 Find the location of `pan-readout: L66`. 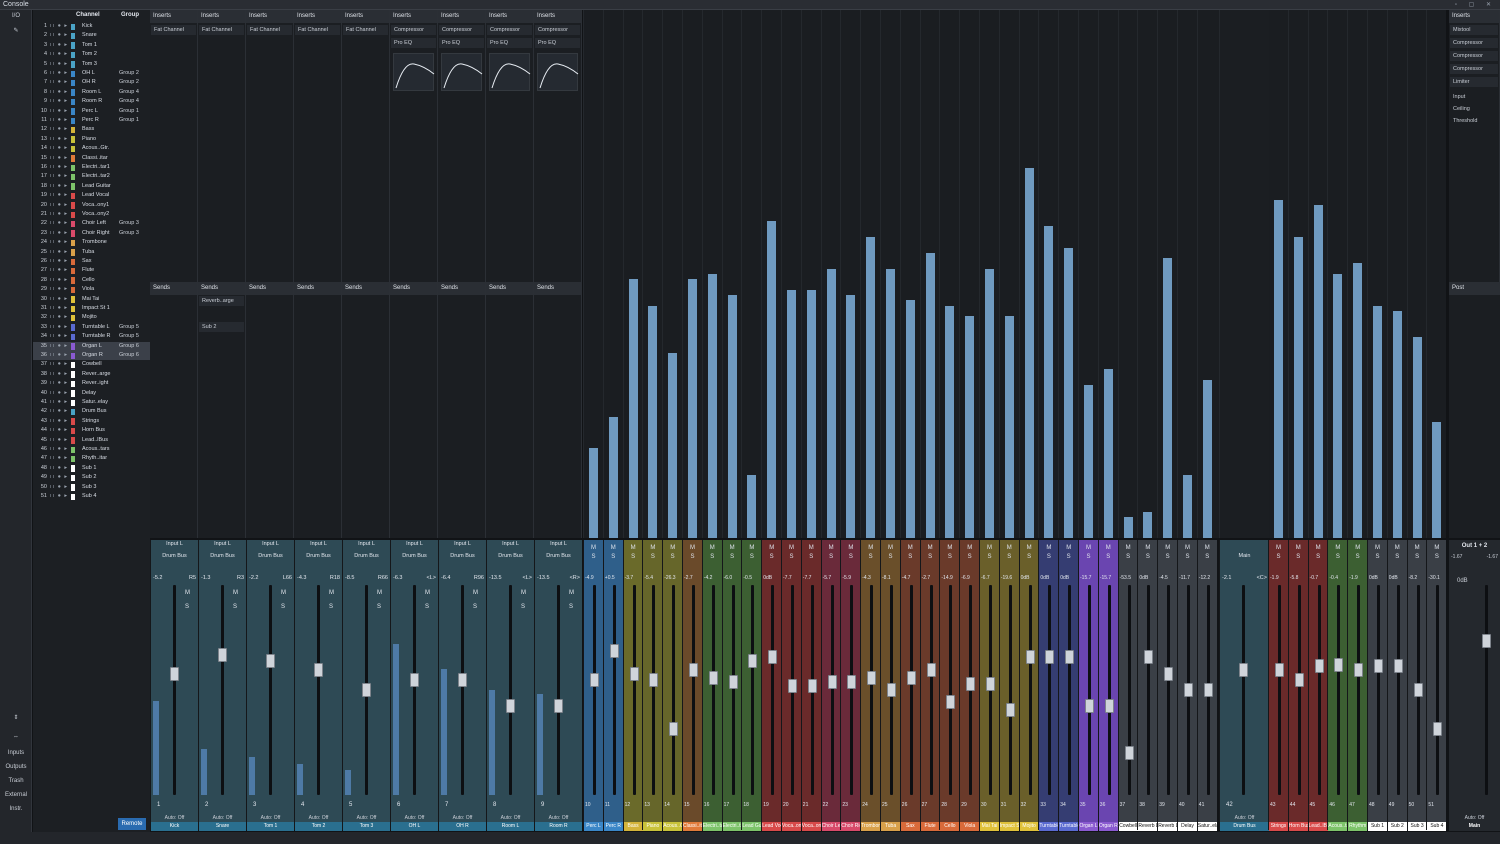

pan-readout: L66 is located at coordinates (287, 578).